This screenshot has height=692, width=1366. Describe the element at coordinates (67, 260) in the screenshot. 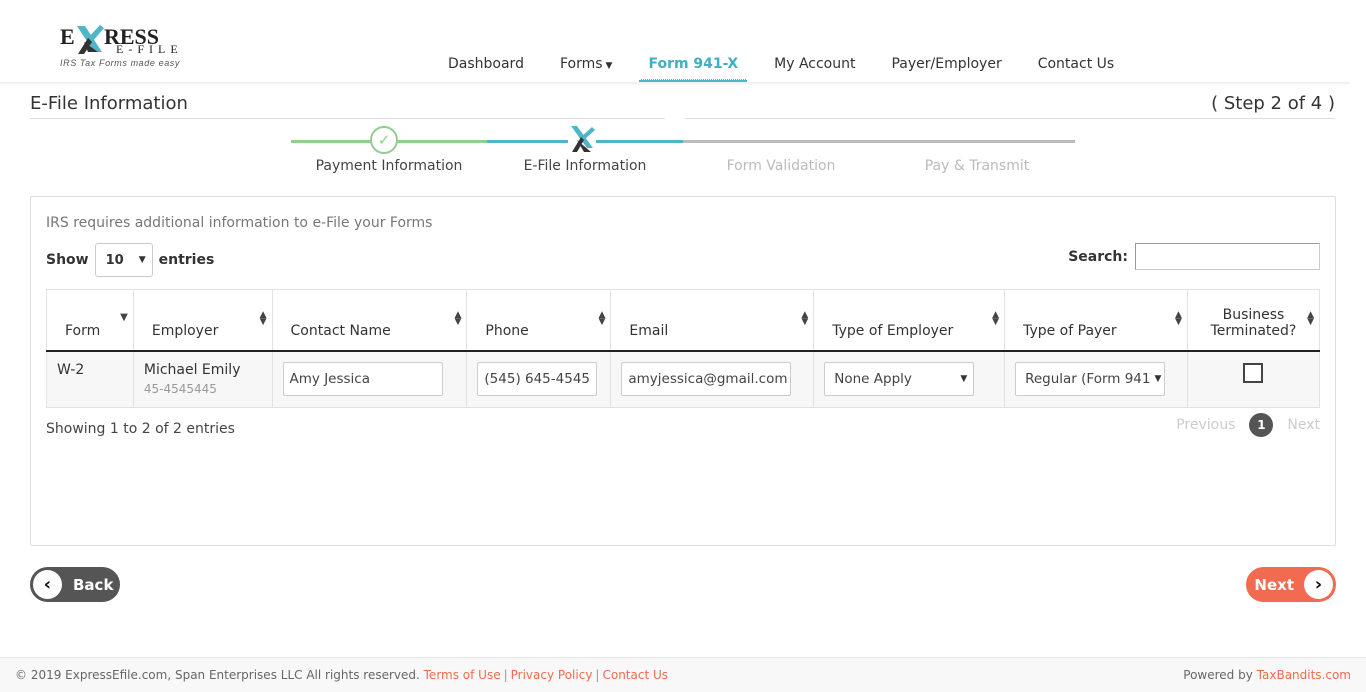

I see `show-label: Show` at that location.